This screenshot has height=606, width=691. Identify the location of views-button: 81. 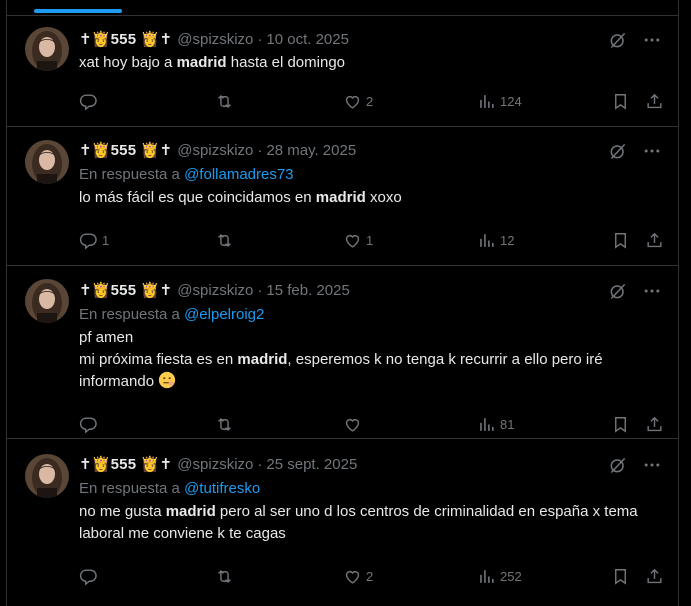
(495, 424).